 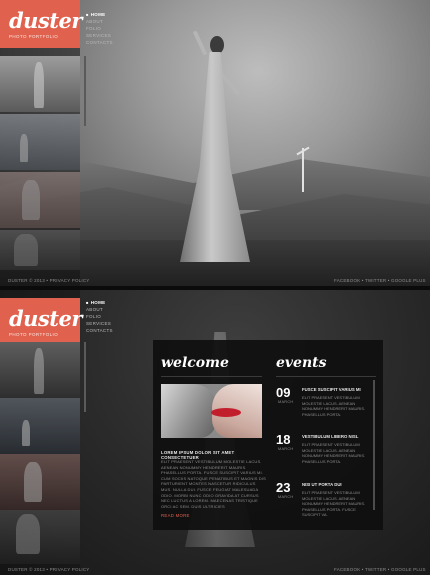 I want to click on wind-turbine, so click(x=303, y=170).